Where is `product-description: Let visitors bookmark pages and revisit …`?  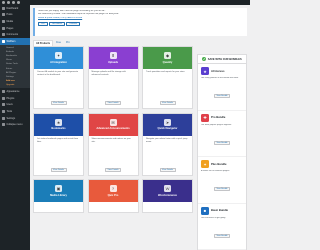
product-description: Let visitors bookmark pages and revisit … is located at coordinates (58, 140).